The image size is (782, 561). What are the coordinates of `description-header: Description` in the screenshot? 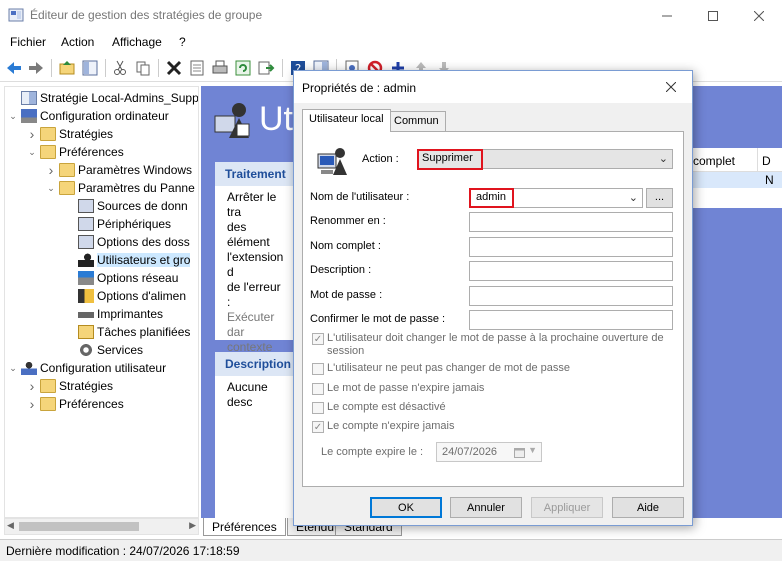 It's located at (255, 364).